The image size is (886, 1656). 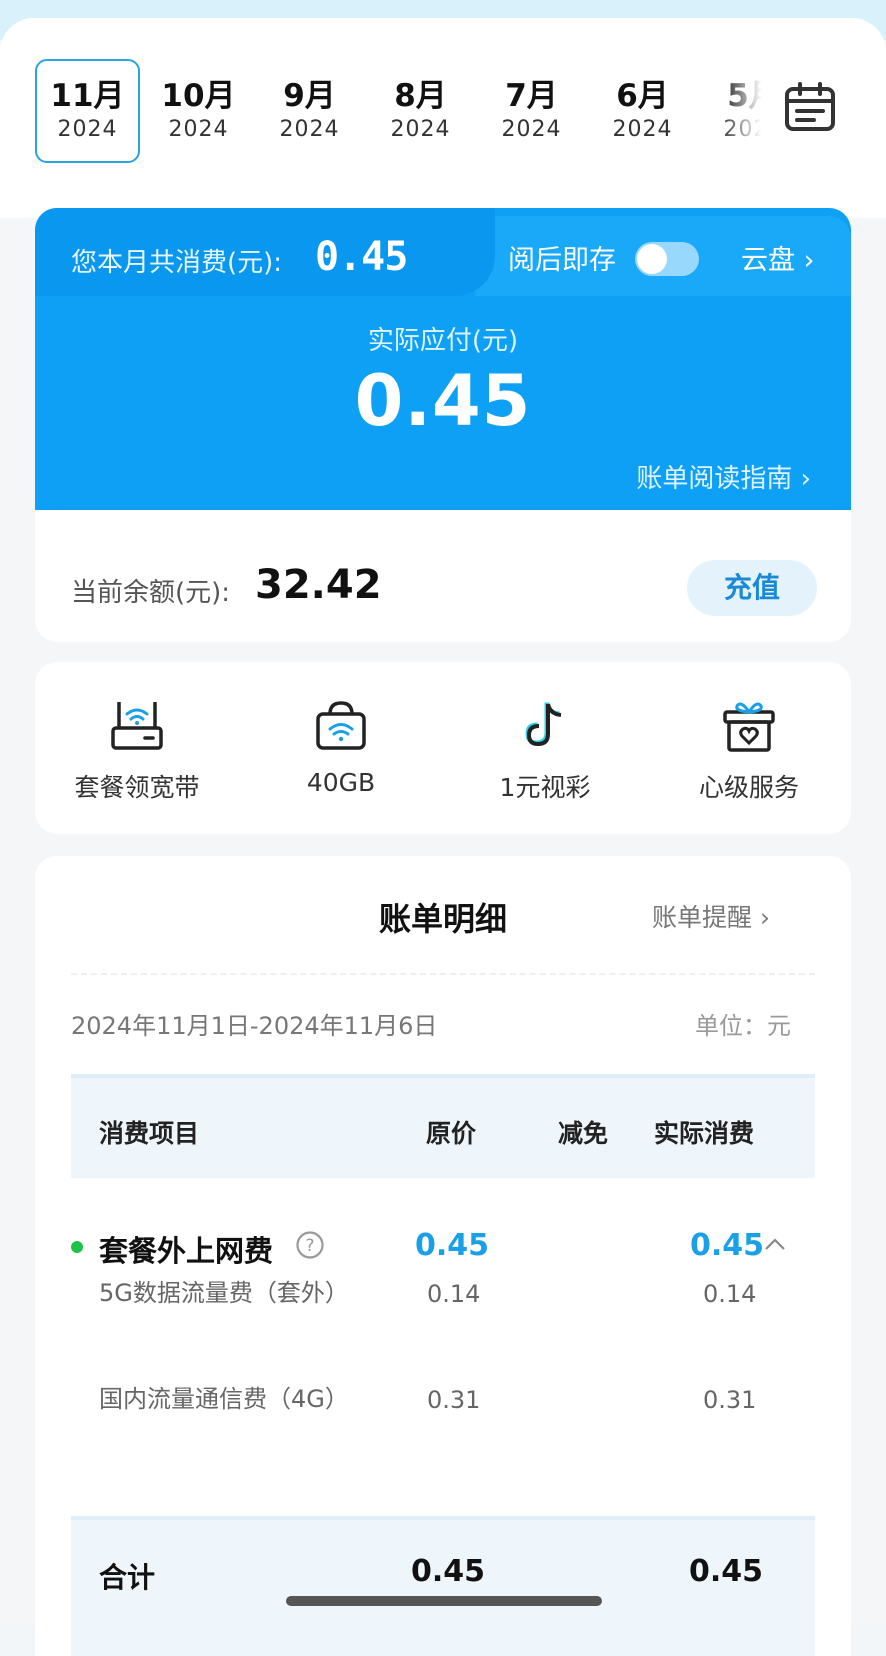 What do you see at coordinates (727, 1245) in the screenshot?
I see `main-item-actual: 0.45` at bounding box center [727, 1245].